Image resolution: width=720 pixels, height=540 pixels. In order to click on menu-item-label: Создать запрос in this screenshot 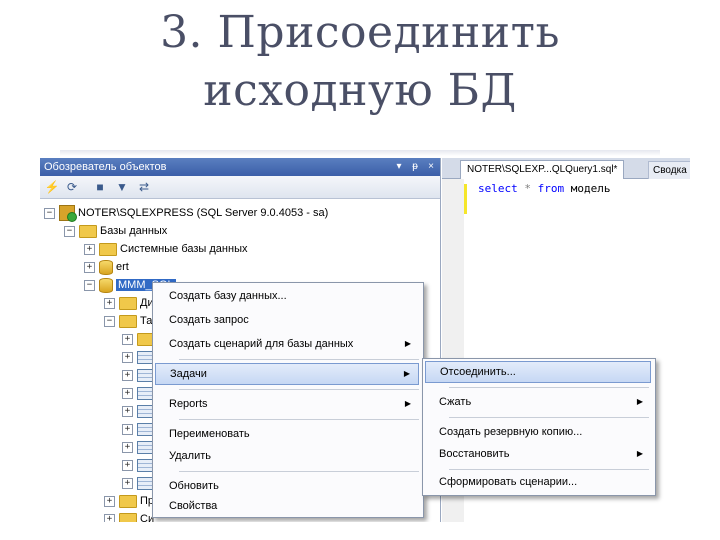, I will do `click(209, 320)`.